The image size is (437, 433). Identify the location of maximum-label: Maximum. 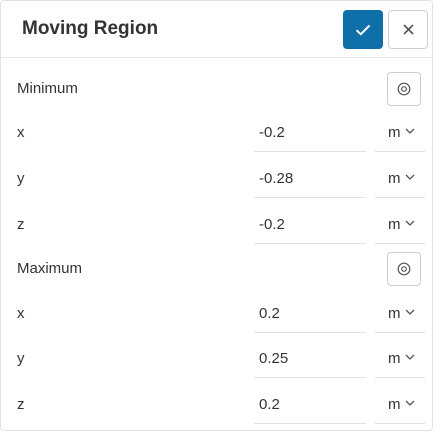
(50, 268).